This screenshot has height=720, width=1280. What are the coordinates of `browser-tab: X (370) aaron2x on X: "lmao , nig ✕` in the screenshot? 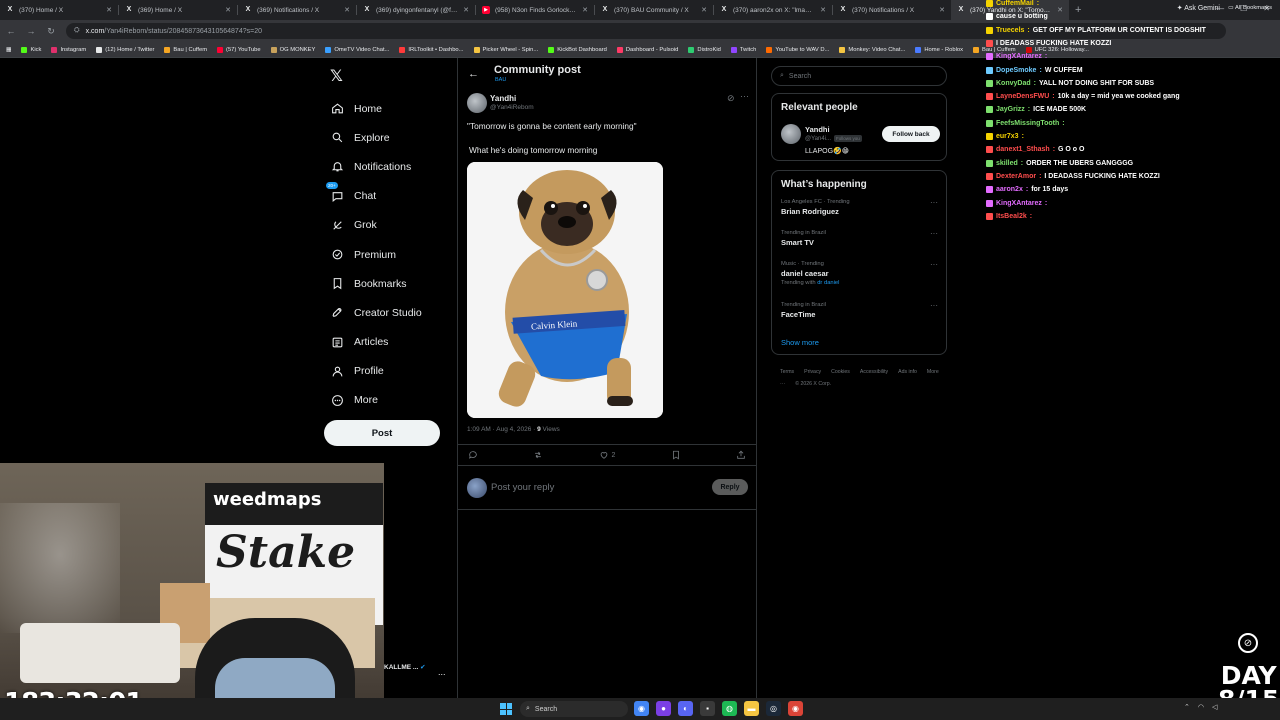 It's located at (773, 10).